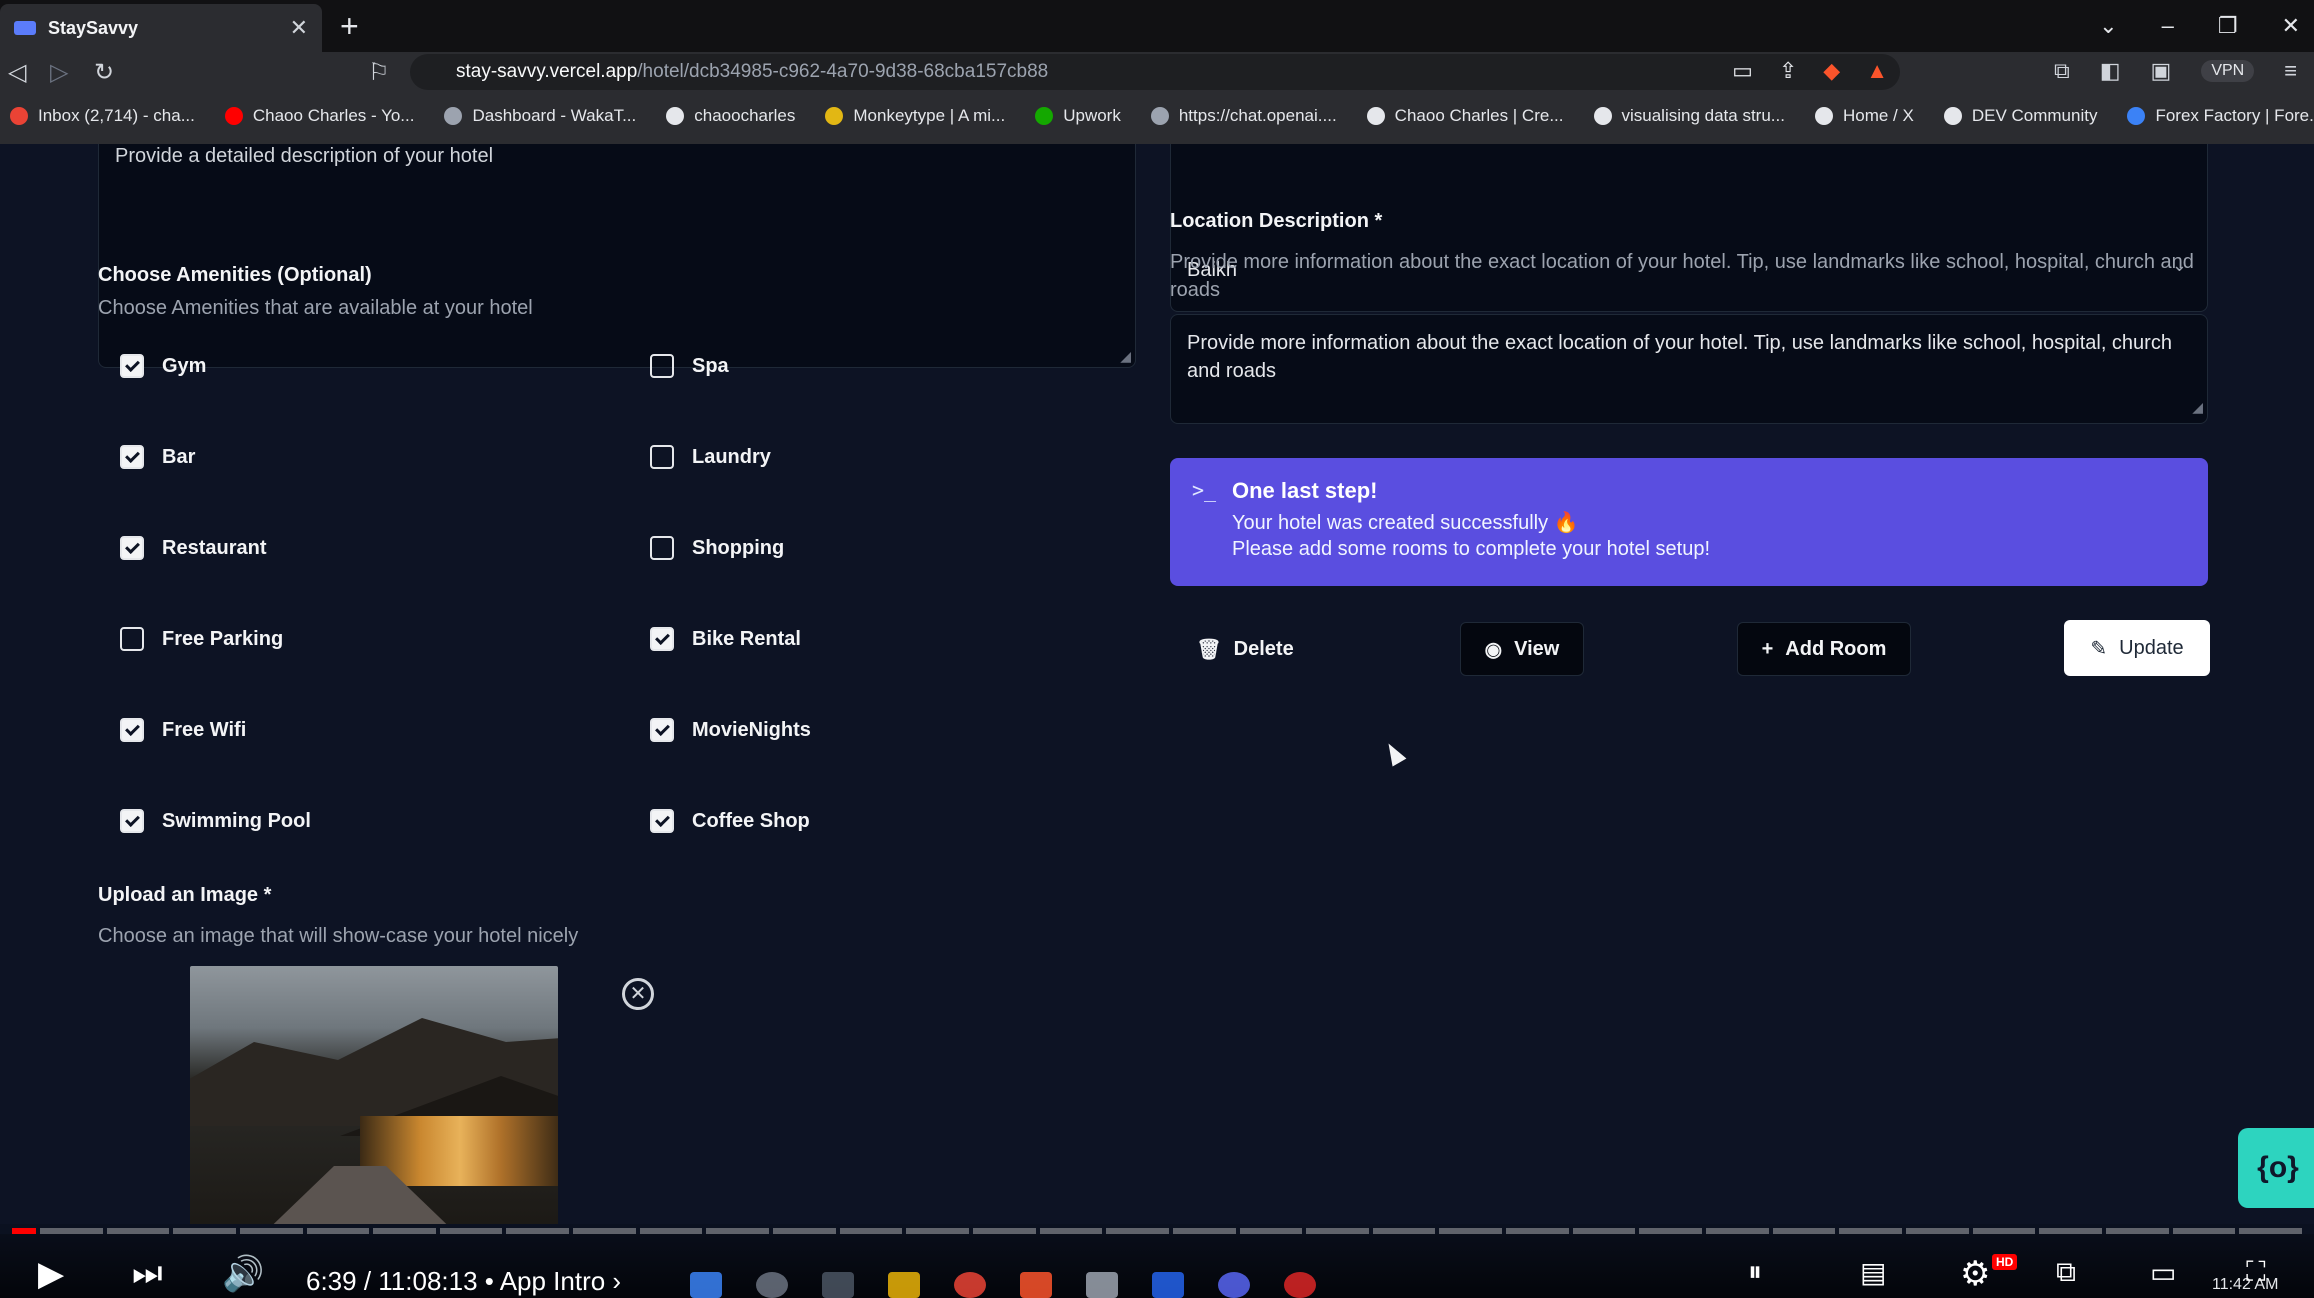 This screenshot has width=2314, height=1298. What do you see at coordinates (2062, 71) in the screenshot?
I see `extensions-icon: ⧉` at bounding box center [2062, 71].